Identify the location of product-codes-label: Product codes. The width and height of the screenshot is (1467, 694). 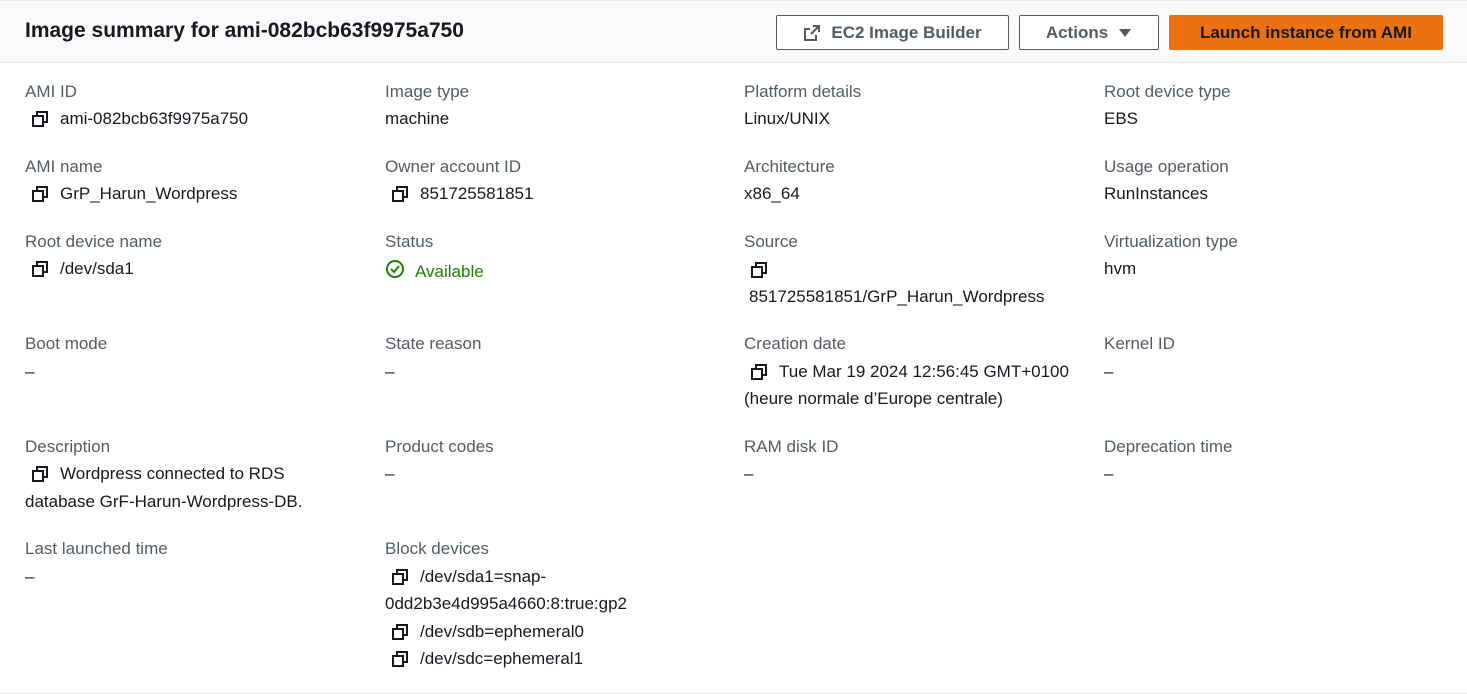
(439, 446).